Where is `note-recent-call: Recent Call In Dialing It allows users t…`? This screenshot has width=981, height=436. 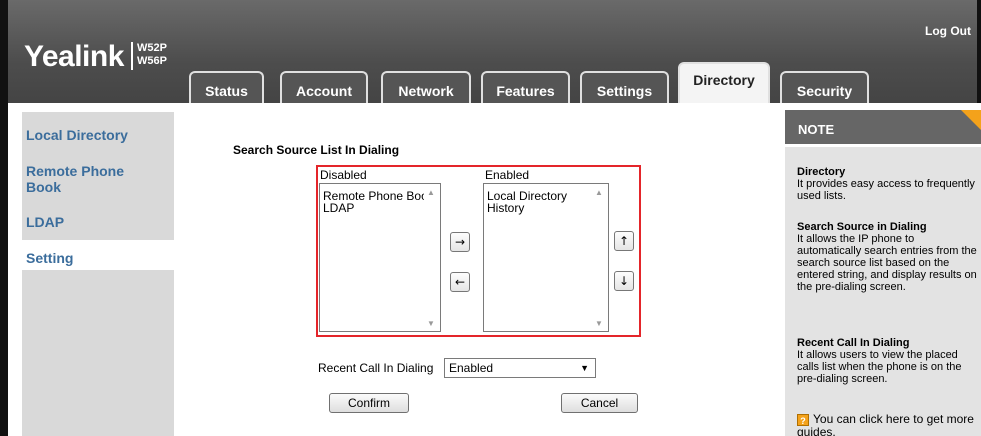 note-recent-call: Recent Call In Dialing It allows users t… is located at coordinates (887, 361).